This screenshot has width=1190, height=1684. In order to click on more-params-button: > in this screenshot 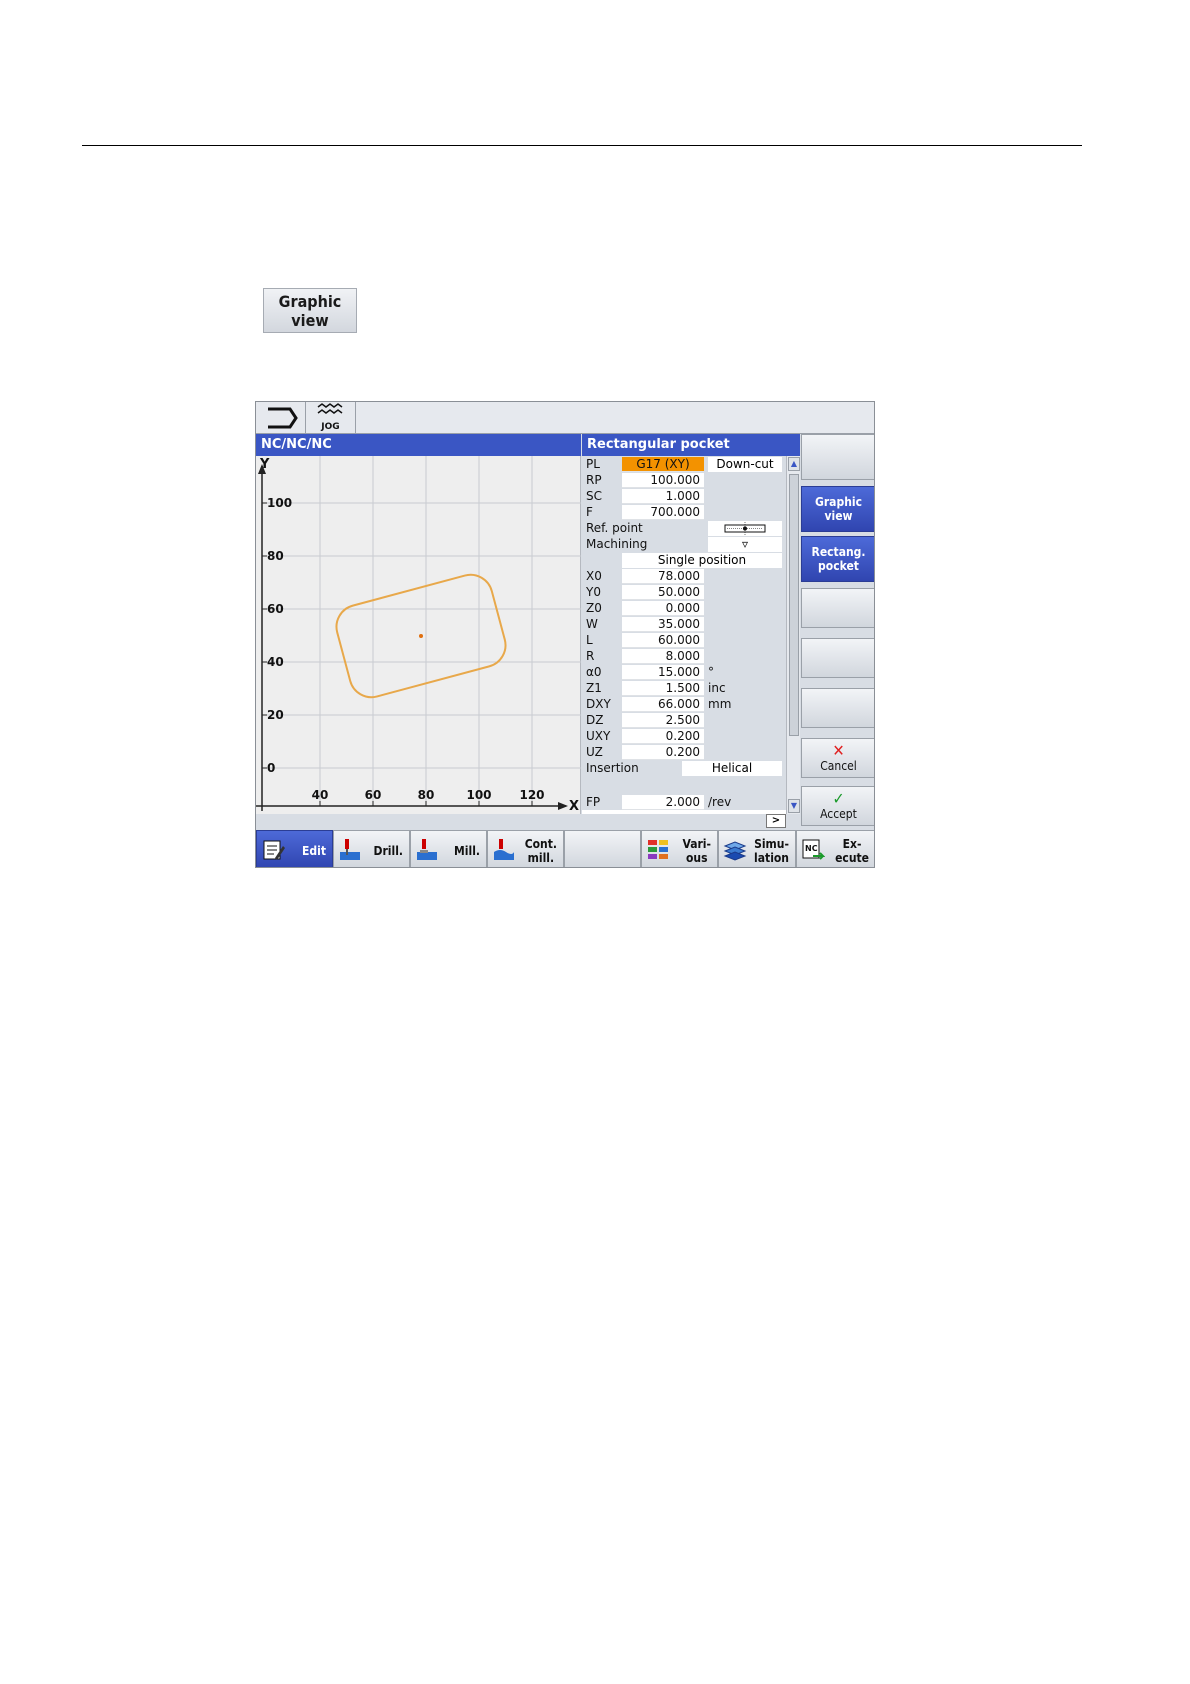, I will do `click(776, 821)`.